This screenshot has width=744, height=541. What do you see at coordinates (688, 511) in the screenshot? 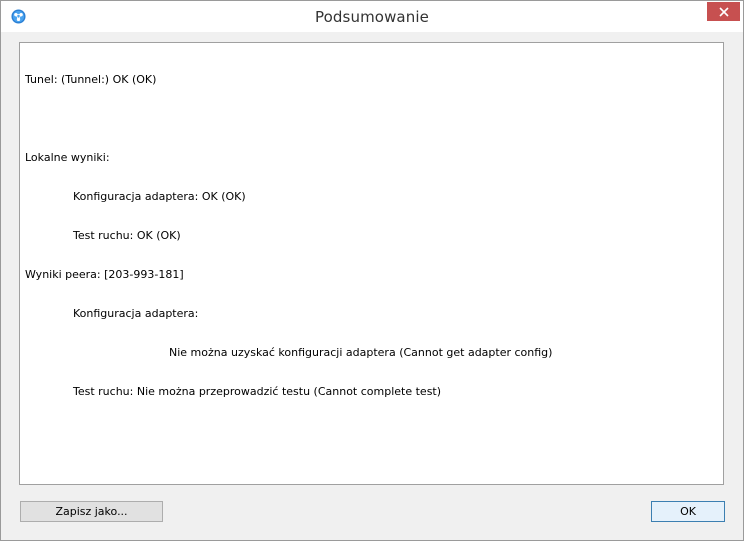
I see `ok-button: OK` at bounding box center [688, 511].